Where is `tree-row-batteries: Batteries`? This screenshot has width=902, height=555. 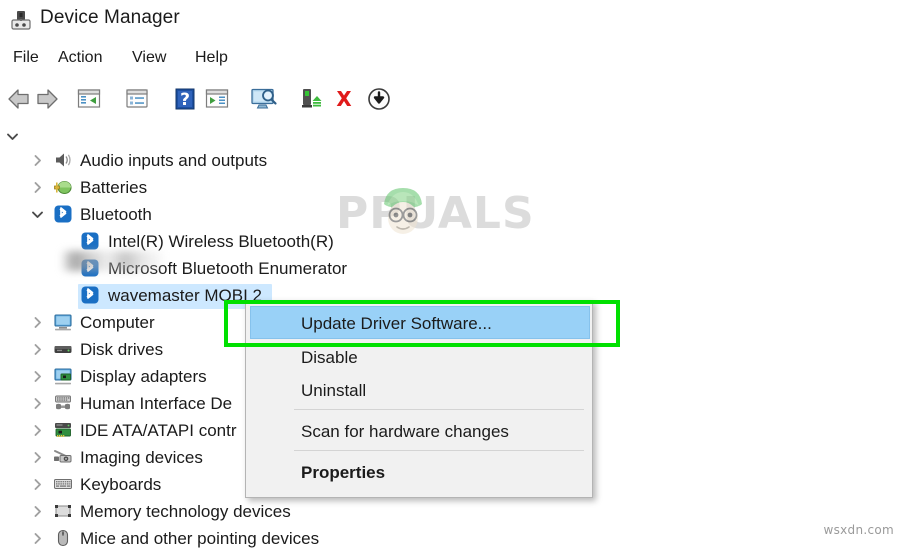 tree-row-batteries: Batteries is located at coordinates (451, 189).